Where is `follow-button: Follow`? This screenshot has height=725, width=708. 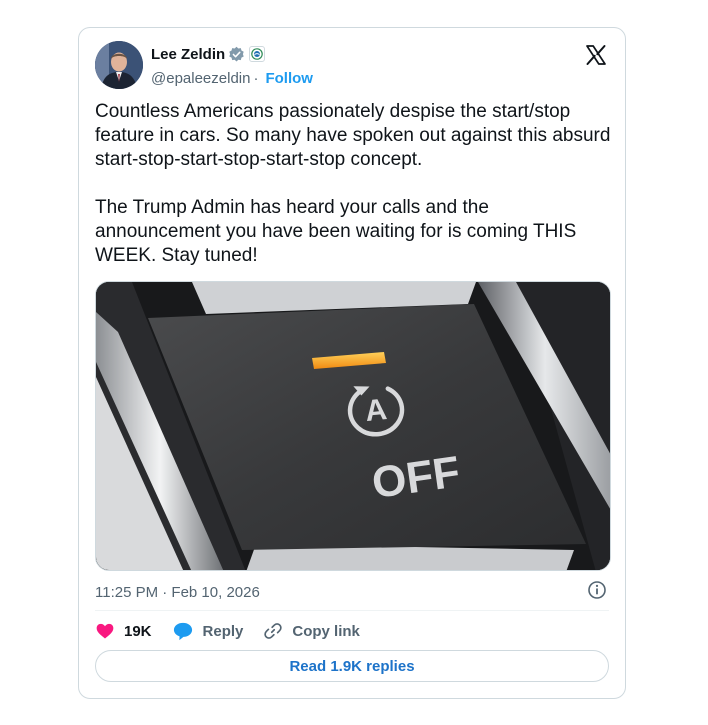
follow-button: Follow is located at coordinates (289, 78).